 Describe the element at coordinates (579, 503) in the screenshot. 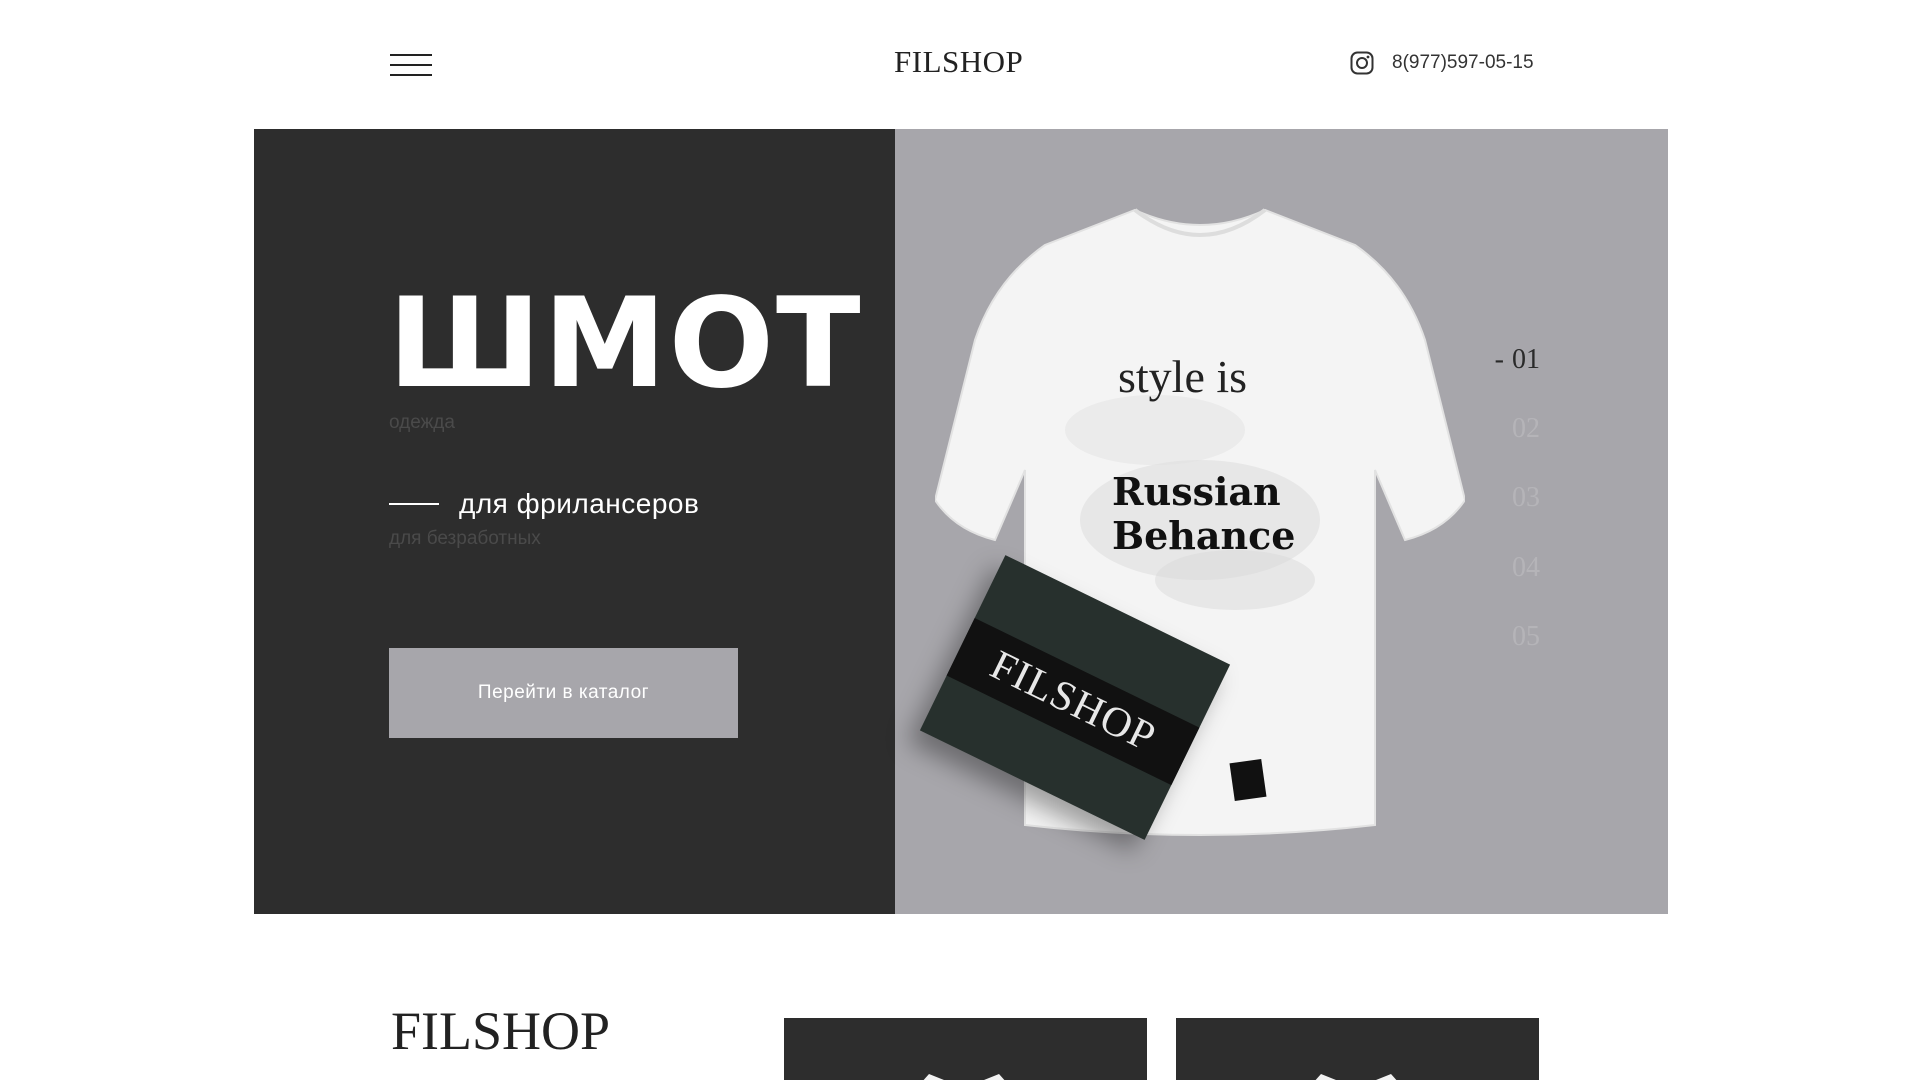

I see `audience-text: для фрилансеров` at that location.